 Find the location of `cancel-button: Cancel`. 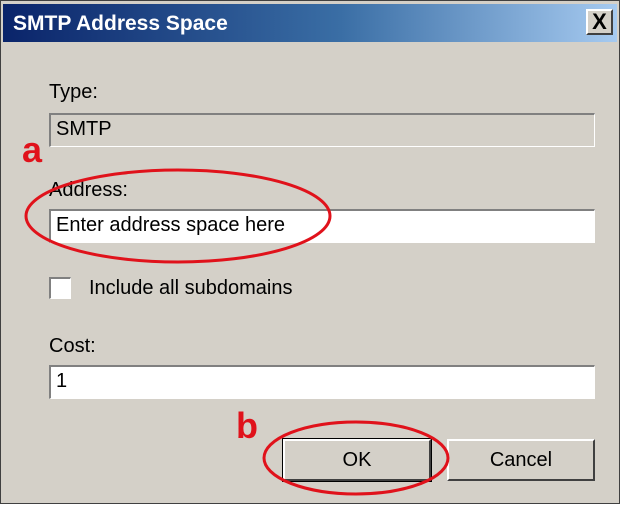

cancel-button: Cancel is located at coordinates (521, 460).